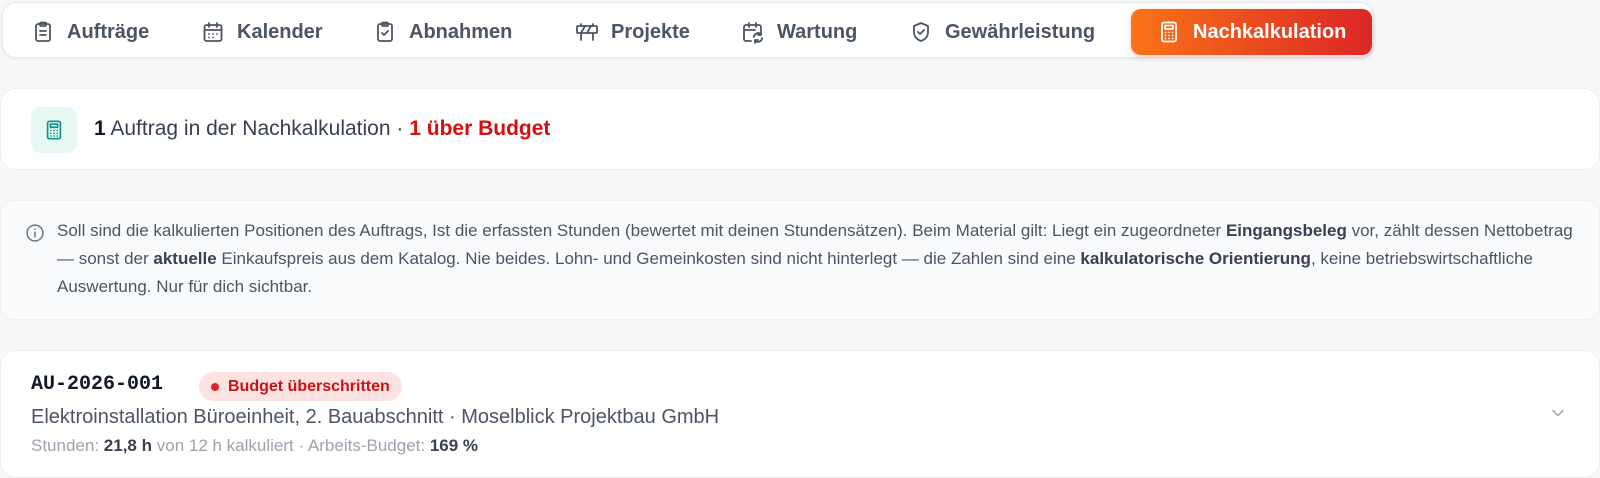  What do you see at coordinates (480, 128) in the screenshot?
I see `over-budget-count: 1 über Budget` at bounding box center [480, 128].